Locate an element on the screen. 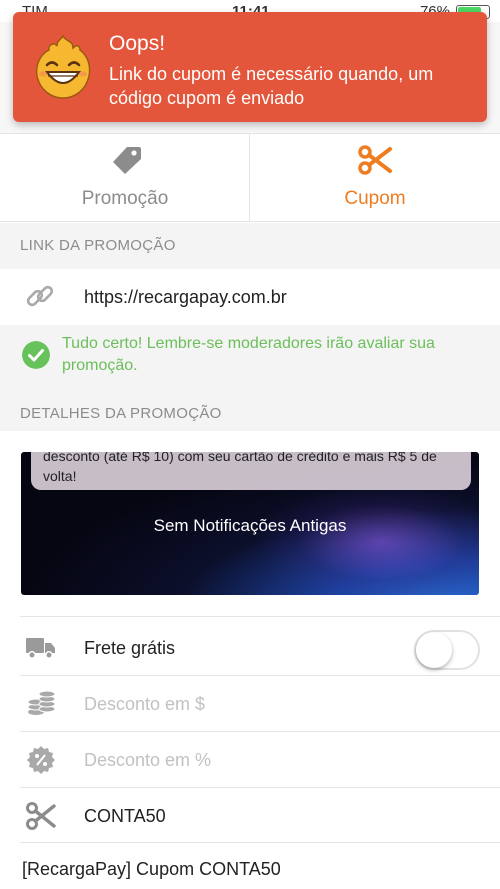 The height and width of the screenshot is (889, 500). toast-title: Oops! is located at coordinates (137, 43).